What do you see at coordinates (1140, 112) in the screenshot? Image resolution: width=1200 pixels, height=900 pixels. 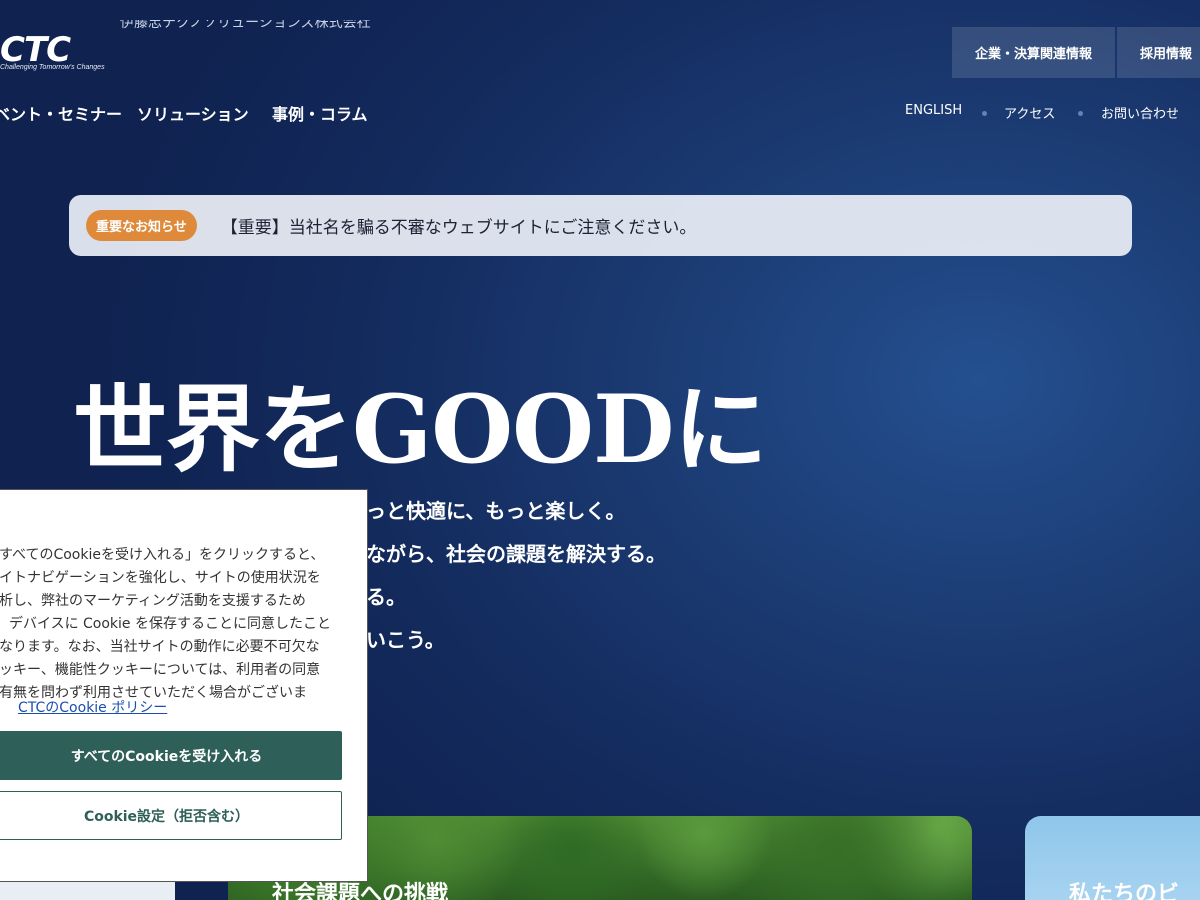 I see `util-link-contact: お問い合わせ` at bounding box center [1140, 112].